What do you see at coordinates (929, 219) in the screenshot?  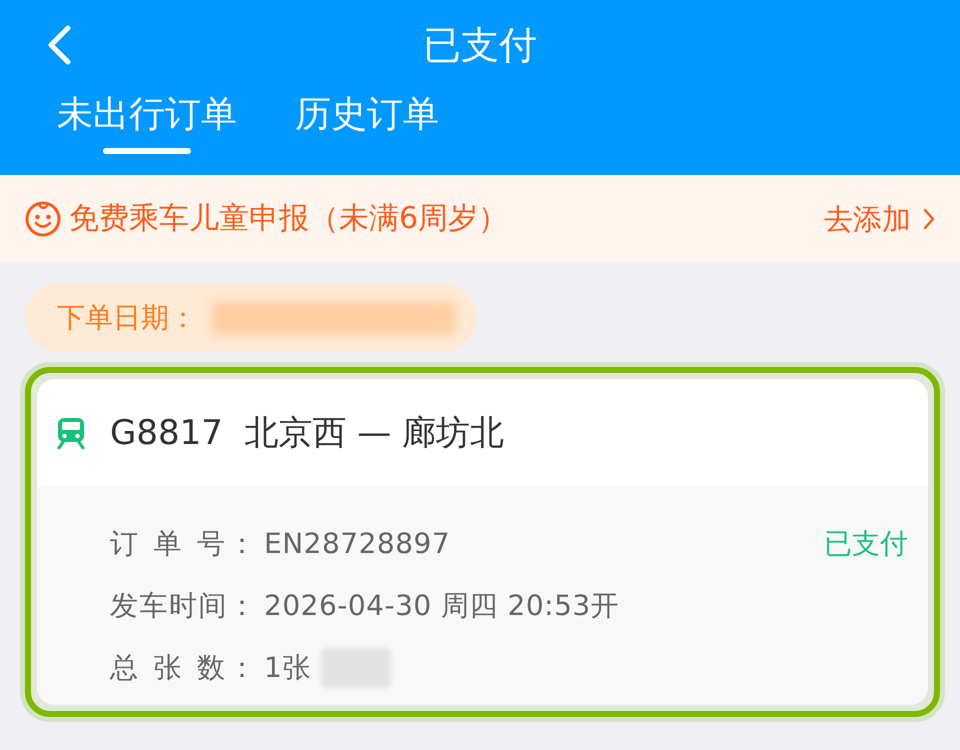 I see `chevron-right-icon` at bounding box center [929, 219].